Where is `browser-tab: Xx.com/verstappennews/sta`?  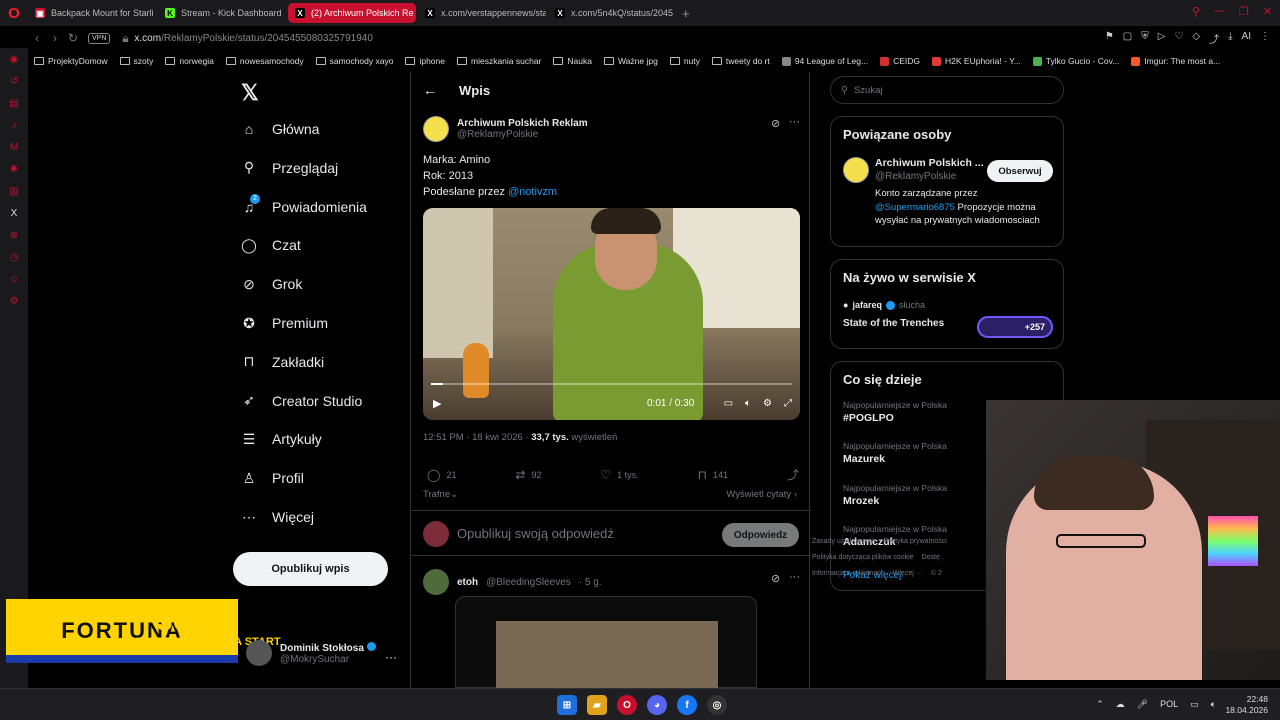
browser-tab: Xx.com/verstappennews/sta is located at coordinates (482, 13).